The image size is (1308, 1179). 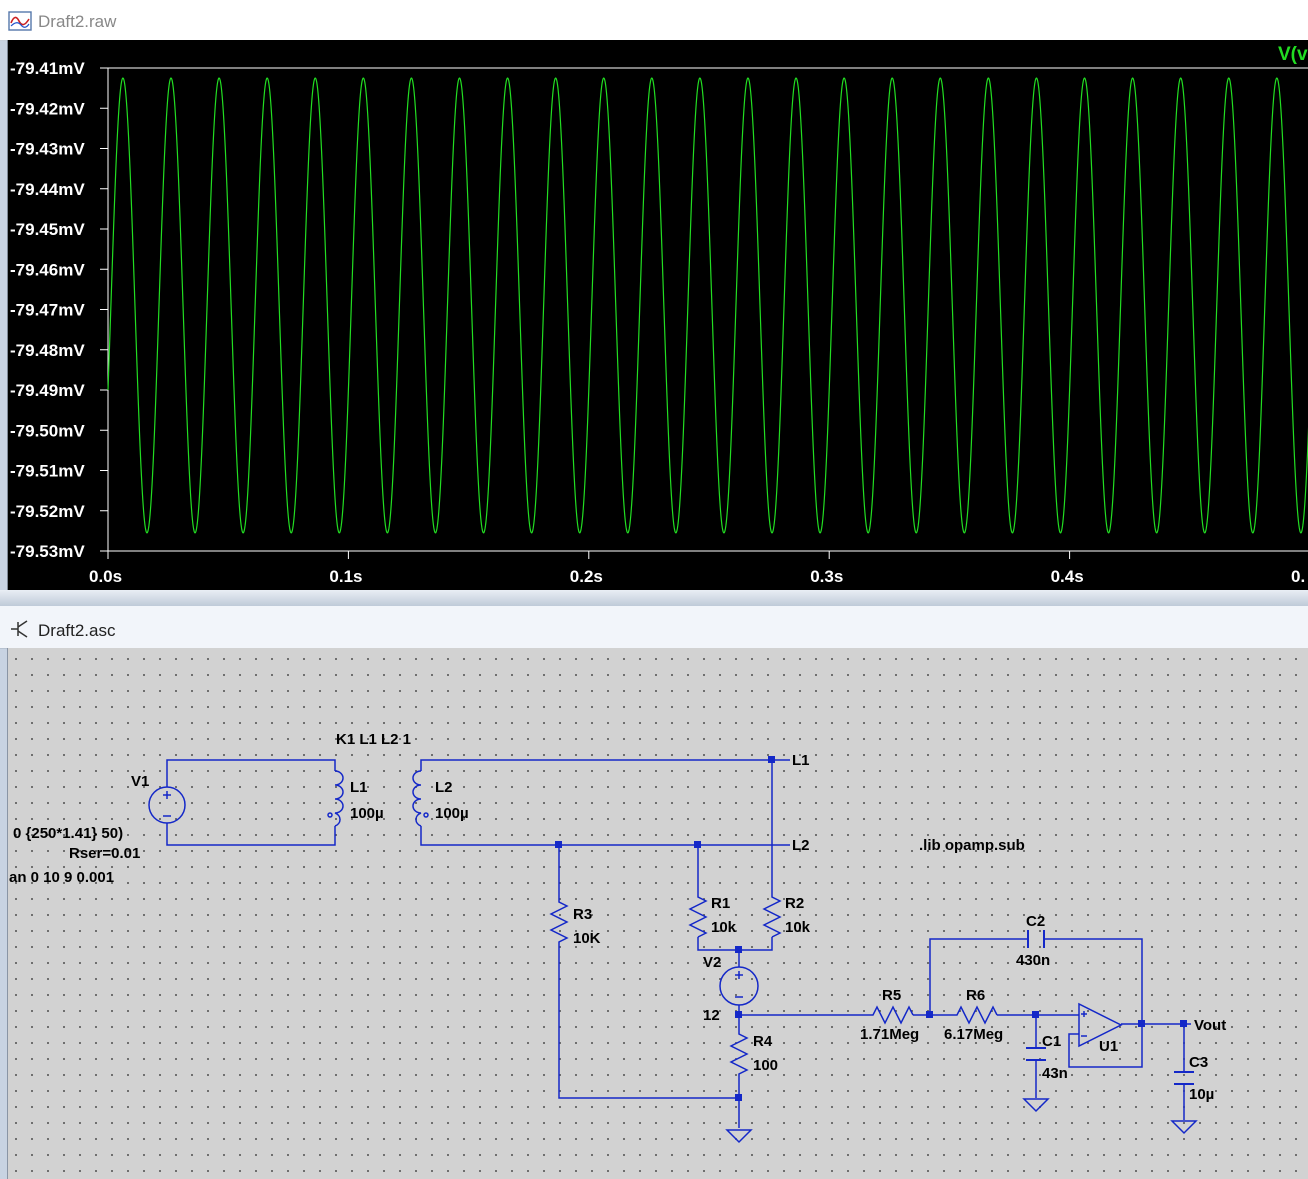 What do you see at coordinates (765, 1065) in the screenshot?
I see `r4-value: 100` at bounding box center [765, 1065].